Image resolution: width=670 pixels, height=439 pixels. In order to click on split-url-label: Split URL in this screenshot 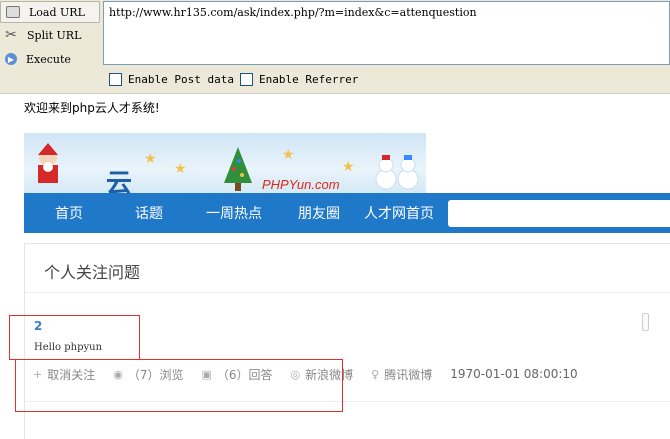, I will do `click(54, 35)`.